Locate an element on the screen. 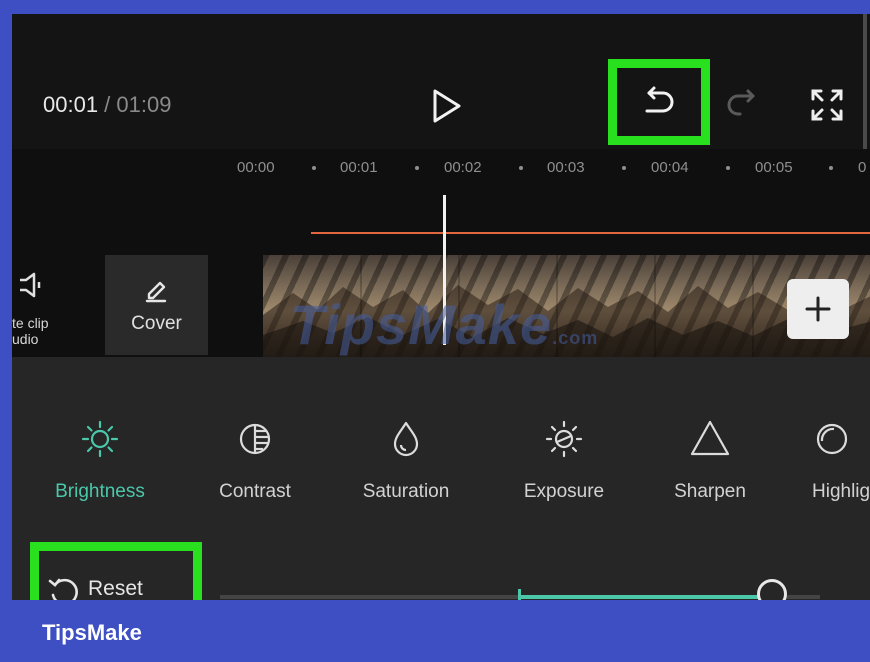 The height and width of the screenshot is (662, 870). highlight-icon is located at coordinates (832, 439).